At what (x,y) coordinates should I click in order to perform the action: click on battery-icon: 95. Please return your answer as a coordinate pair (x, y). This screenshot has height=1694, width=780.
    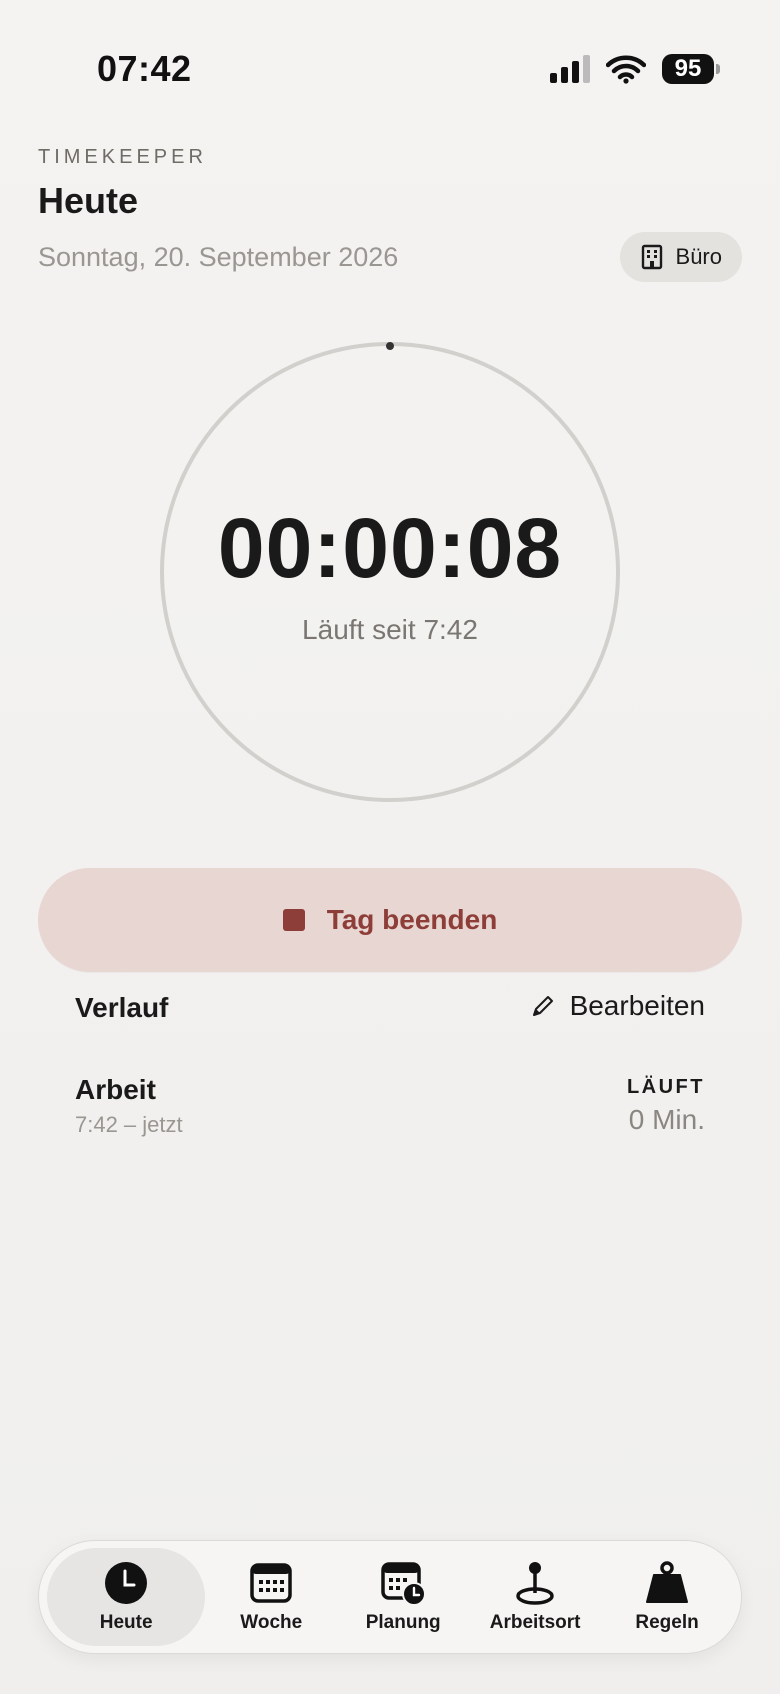
    Looking at the image, I should click on (691, 69).